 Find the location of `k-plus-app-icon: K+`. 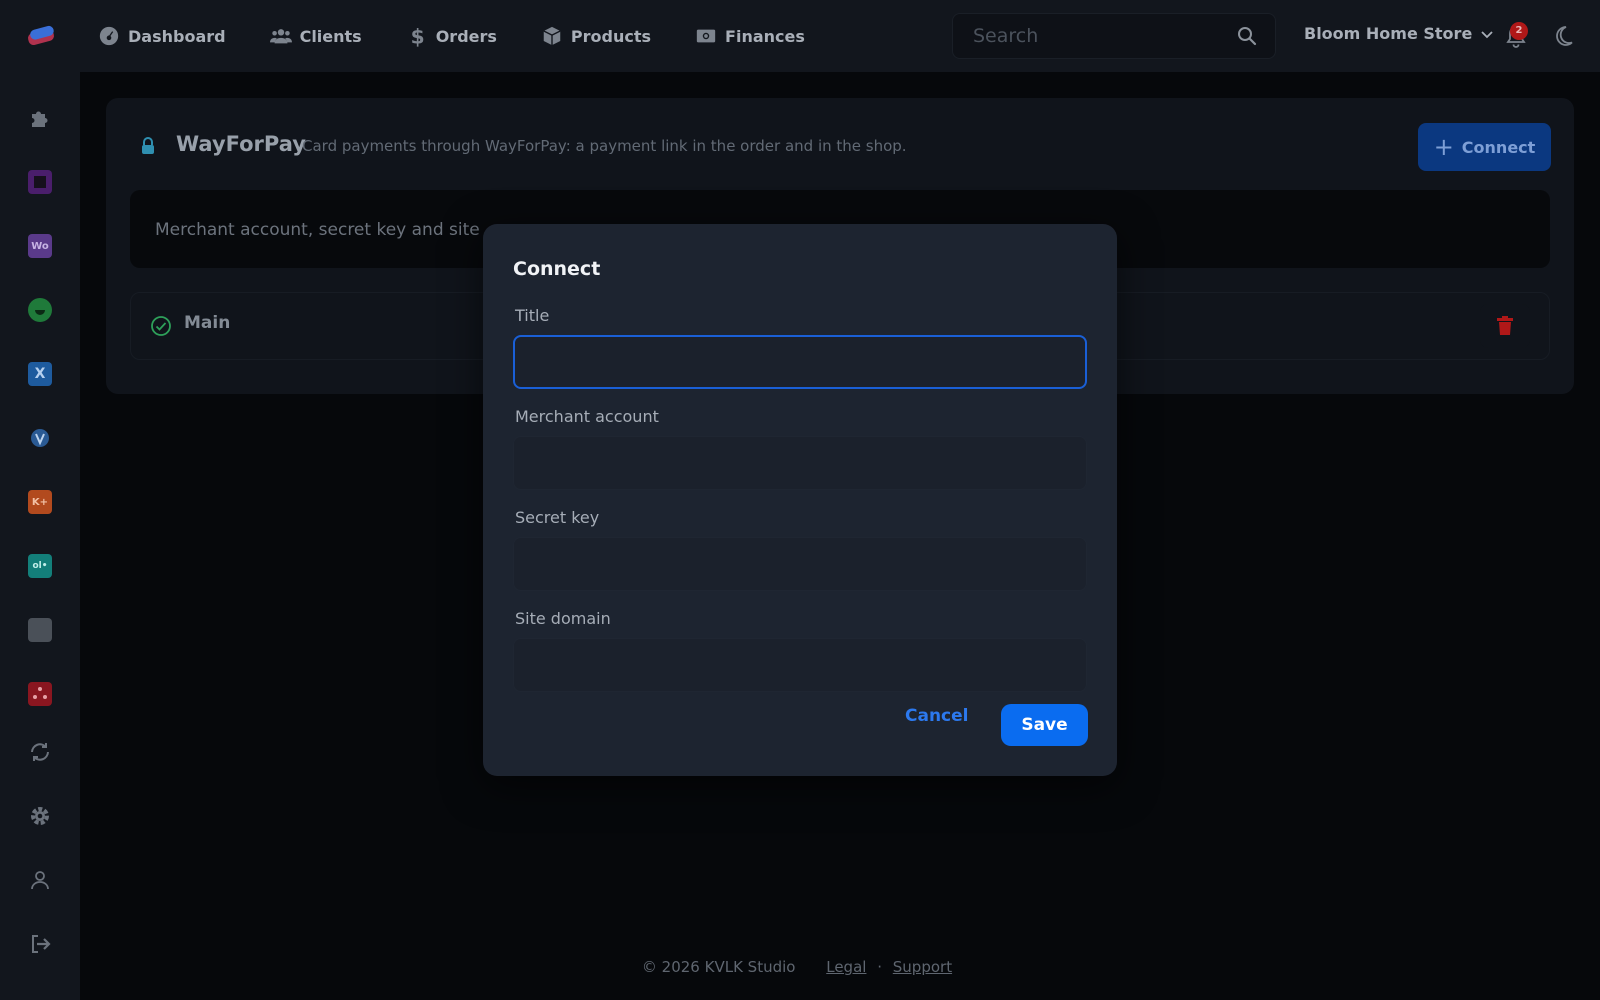

k-plus-app-icon: K+ is located at coordinates (40, 502).